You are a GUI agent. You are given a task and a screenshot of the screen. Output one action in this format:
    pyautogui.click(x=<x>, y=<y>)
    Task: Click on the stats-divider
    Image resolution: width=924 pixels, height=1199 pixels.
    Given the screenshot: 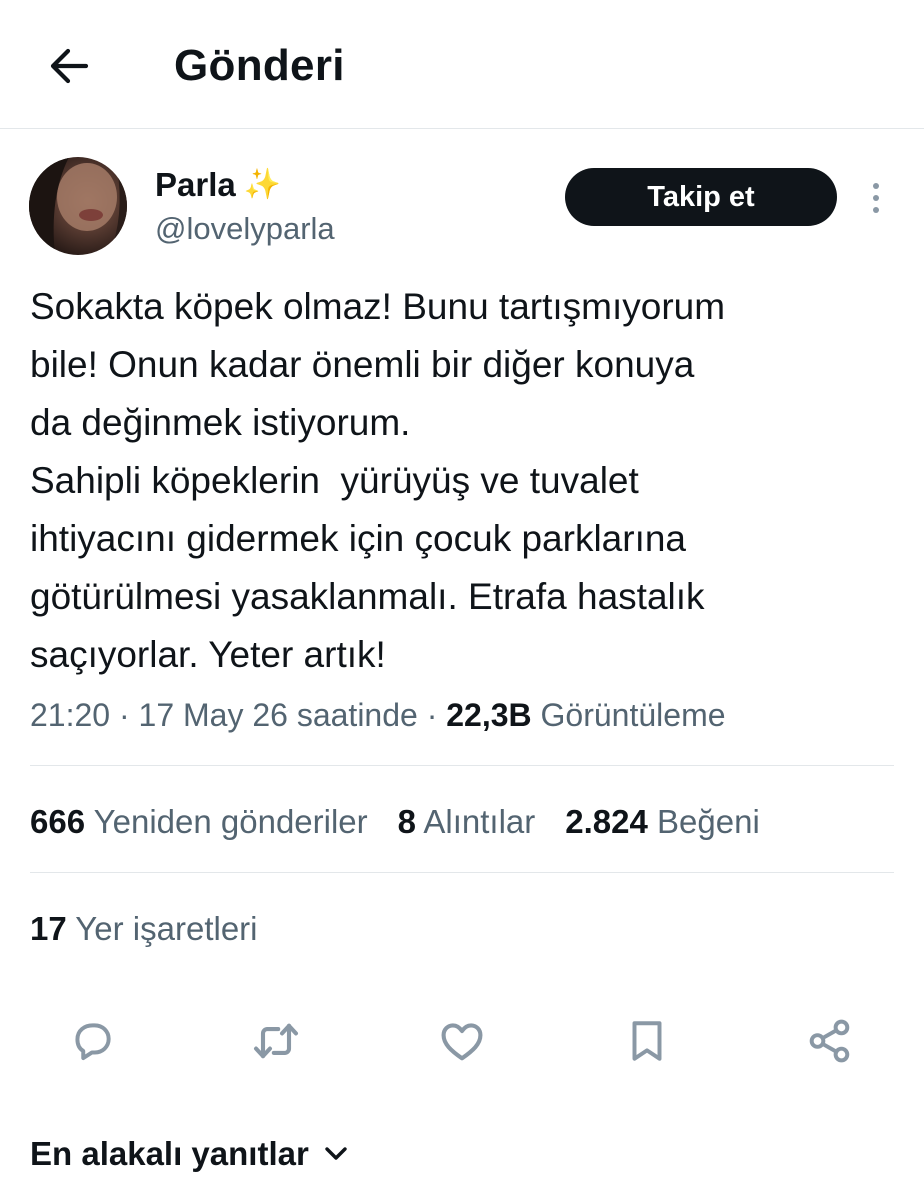 What is the action you would take?
    pyautogui.click(x=462, y=872)
    